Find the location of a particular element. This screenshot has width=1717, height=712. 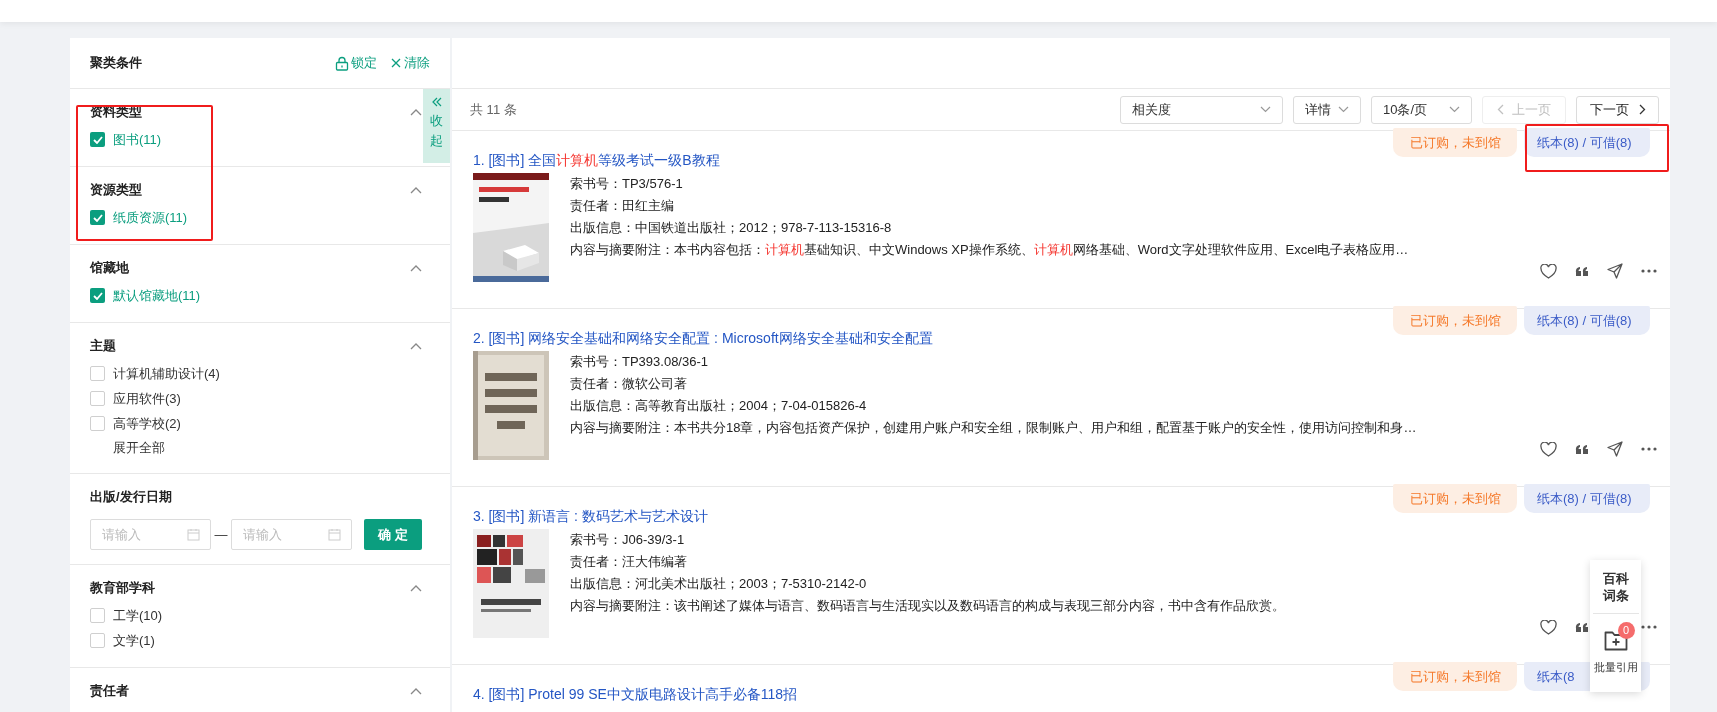

section-title: 责任者 is located at coordinates (109, 691).